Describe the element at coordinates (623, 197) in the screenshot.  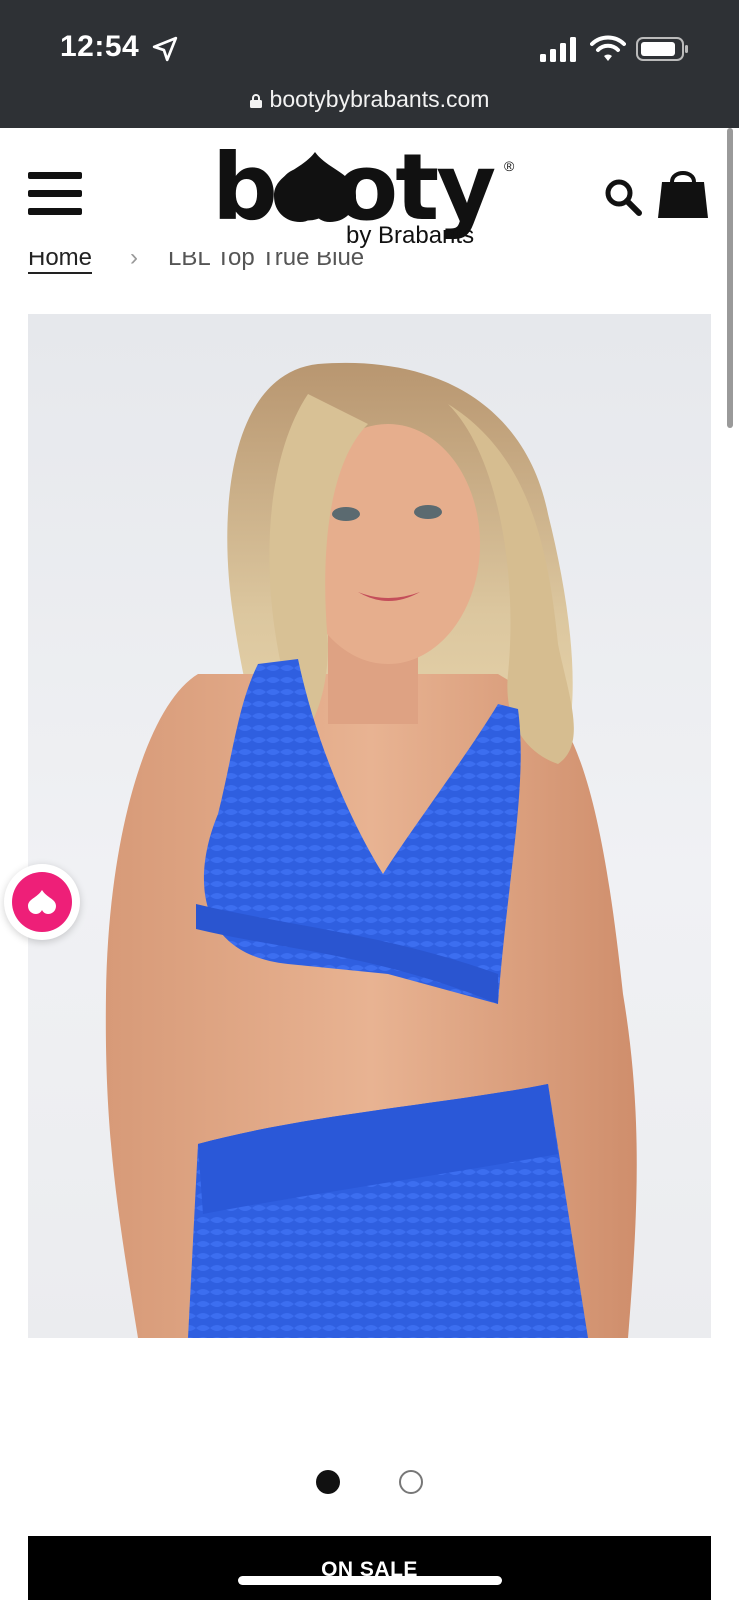
I see `search-icon` at that location.